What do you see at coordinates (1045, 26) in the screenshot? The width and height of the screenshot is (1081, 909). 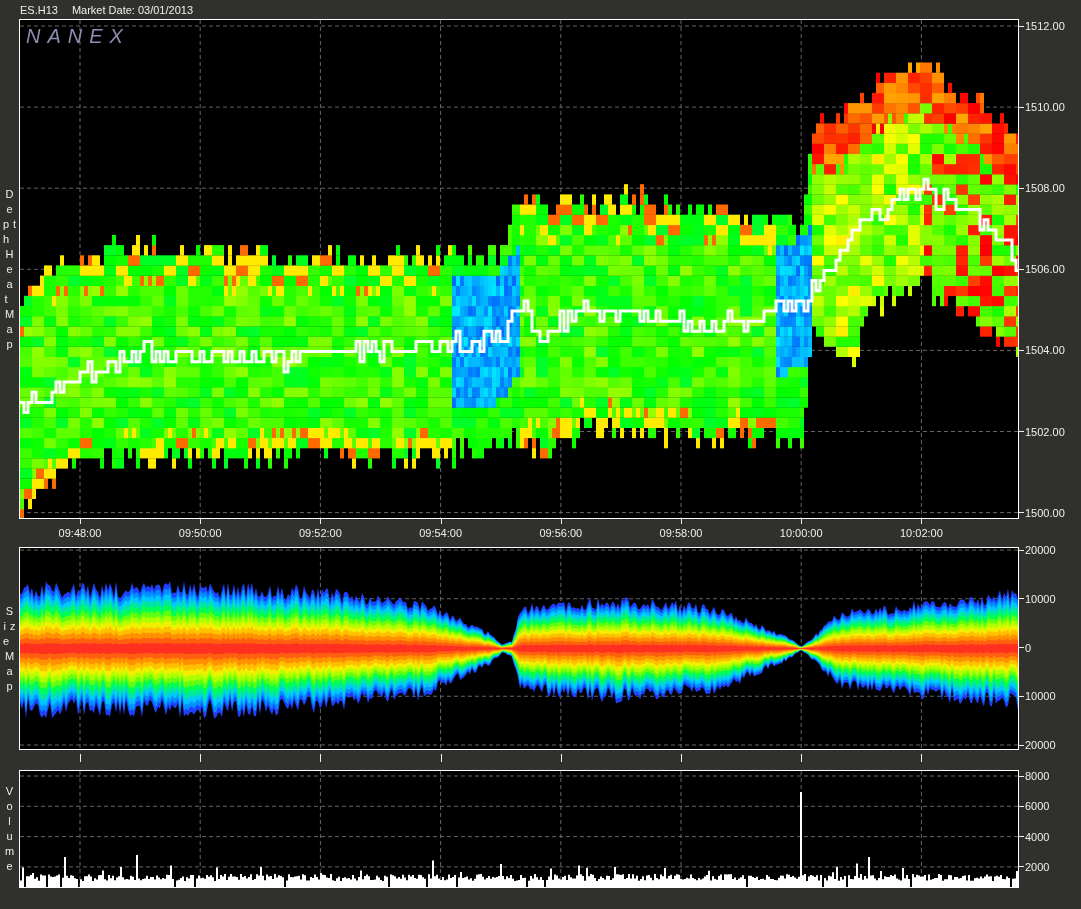 I see `axis-label: 1512.00` at bounding box center [1045, 26].